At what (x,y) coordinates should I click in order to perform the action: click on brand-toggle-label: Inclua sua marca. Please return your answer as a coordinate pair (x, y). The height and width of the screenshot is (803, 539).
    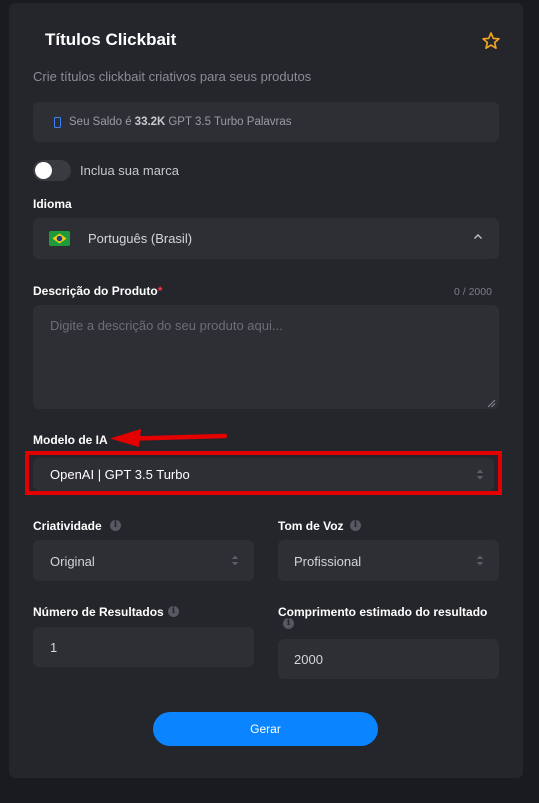
    Looking at the image, I should click on (129, 170).